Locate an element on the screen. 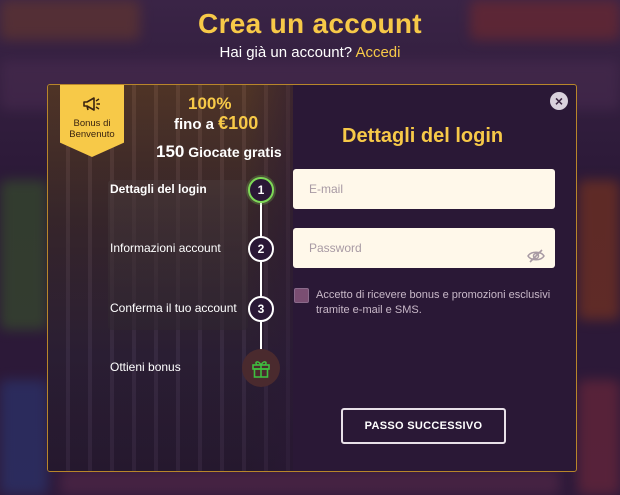  step-label-account-info: Informazioni account is located at coordinates (165, 248).